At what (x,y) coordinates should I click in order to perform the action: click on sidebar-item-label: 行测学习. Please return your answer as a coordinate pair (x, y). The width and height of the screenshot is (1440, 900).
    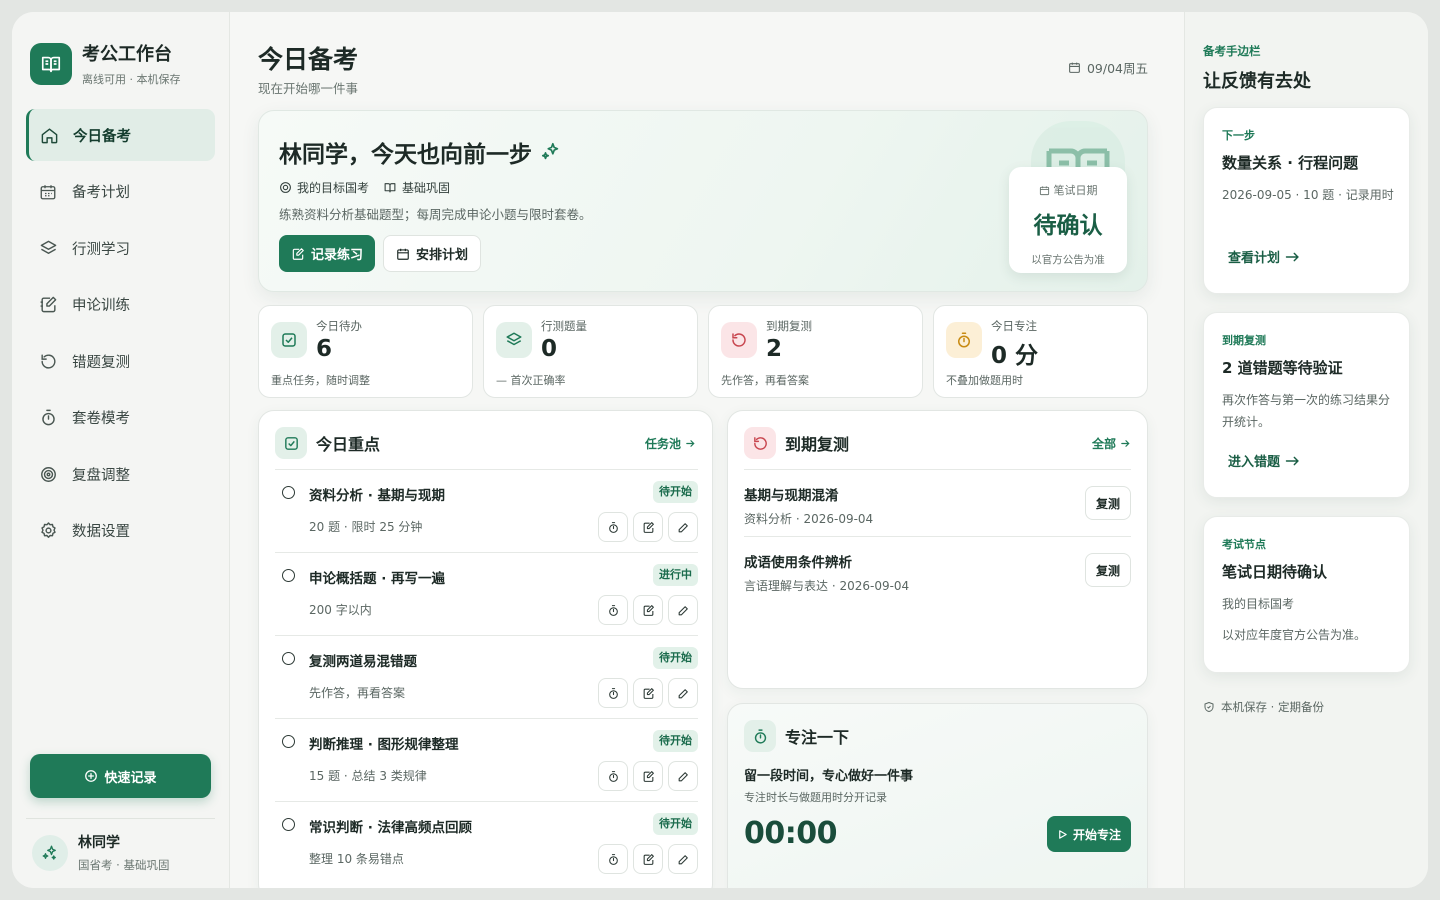
    Looking at the image, I should click on (101, 249).